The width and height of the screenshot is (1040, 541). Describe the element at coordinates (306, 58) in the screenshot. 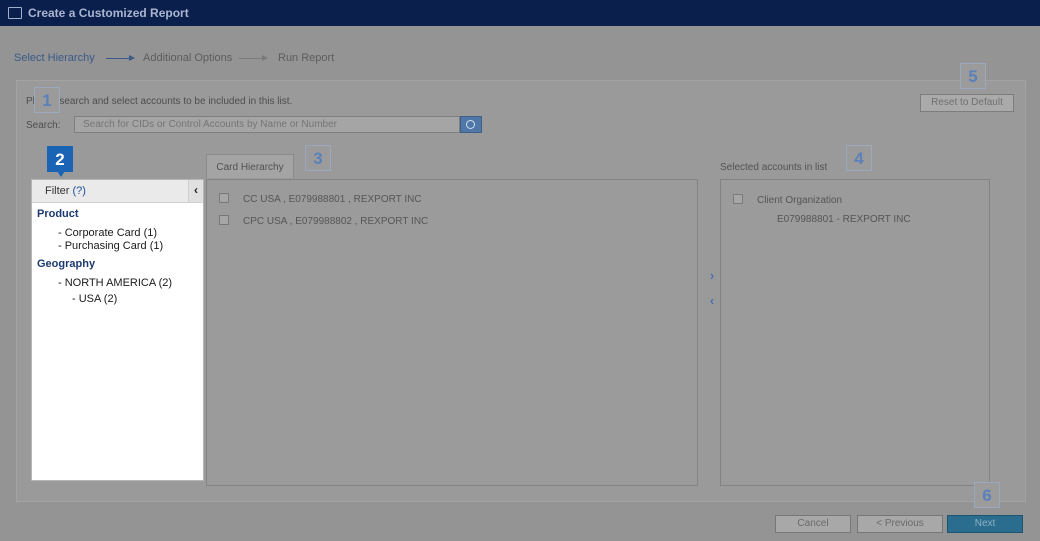

I see `step-run-report: Run Report` at that location.